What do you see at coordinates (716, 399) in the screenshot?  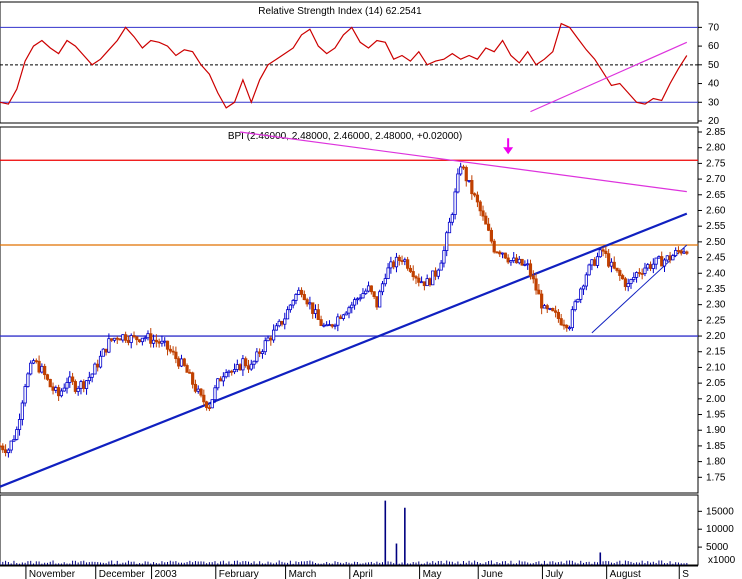 I see `price-tick-label: 2.00` at bounding box center [716, 399].